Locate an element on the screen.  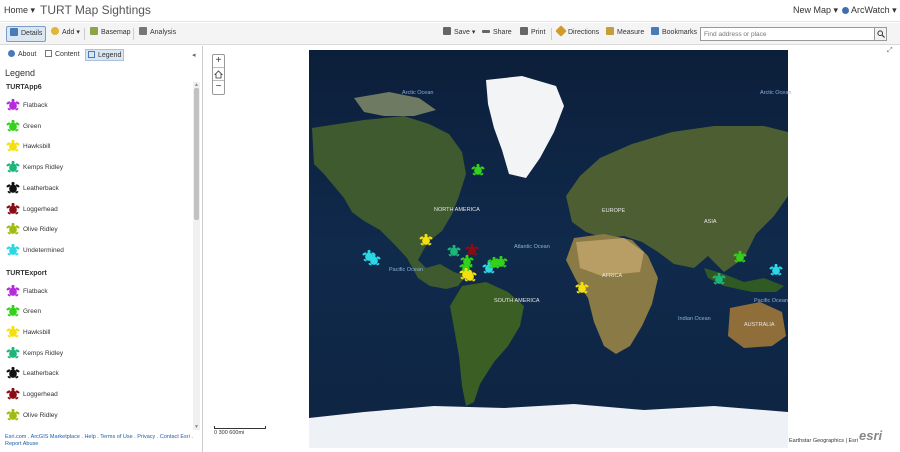
label-europe: EUROPE is located at coordinates (614, 211).